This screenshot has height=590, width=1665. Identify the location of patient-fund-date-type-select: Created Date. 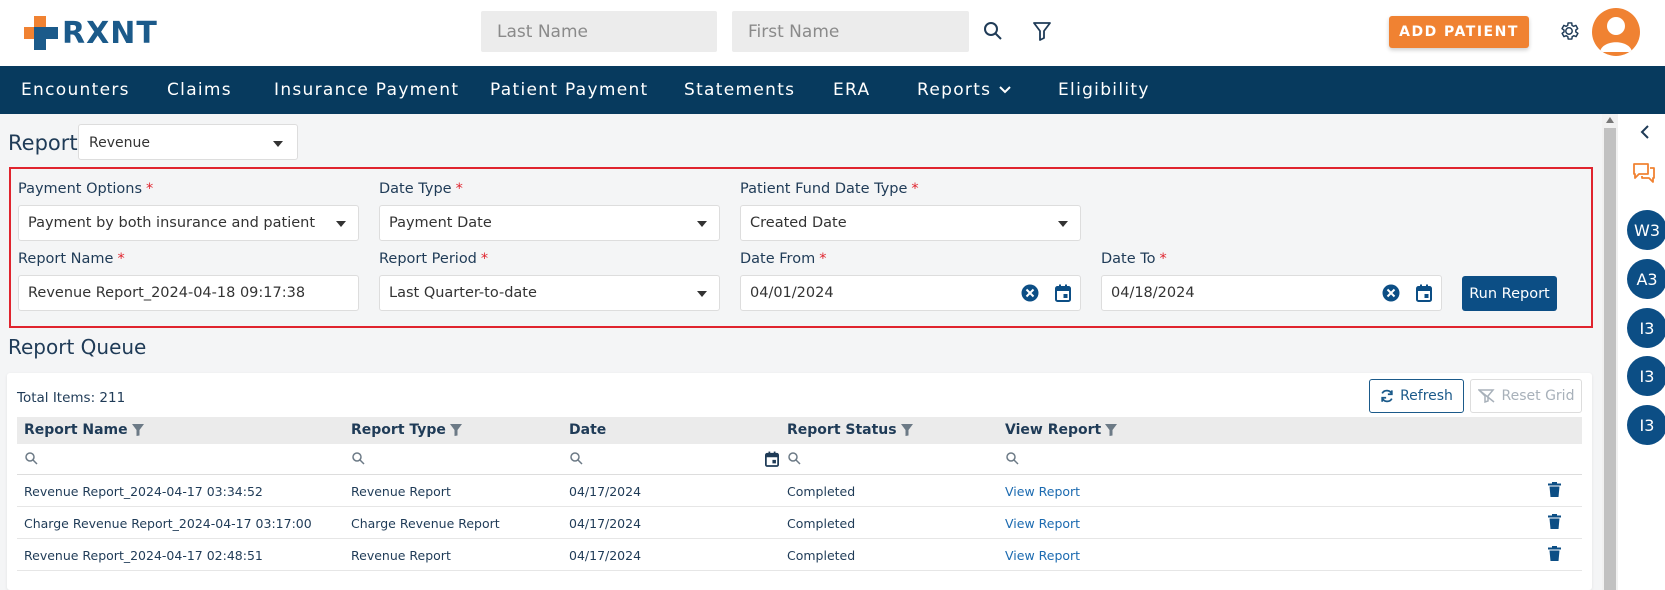
(910, 223).